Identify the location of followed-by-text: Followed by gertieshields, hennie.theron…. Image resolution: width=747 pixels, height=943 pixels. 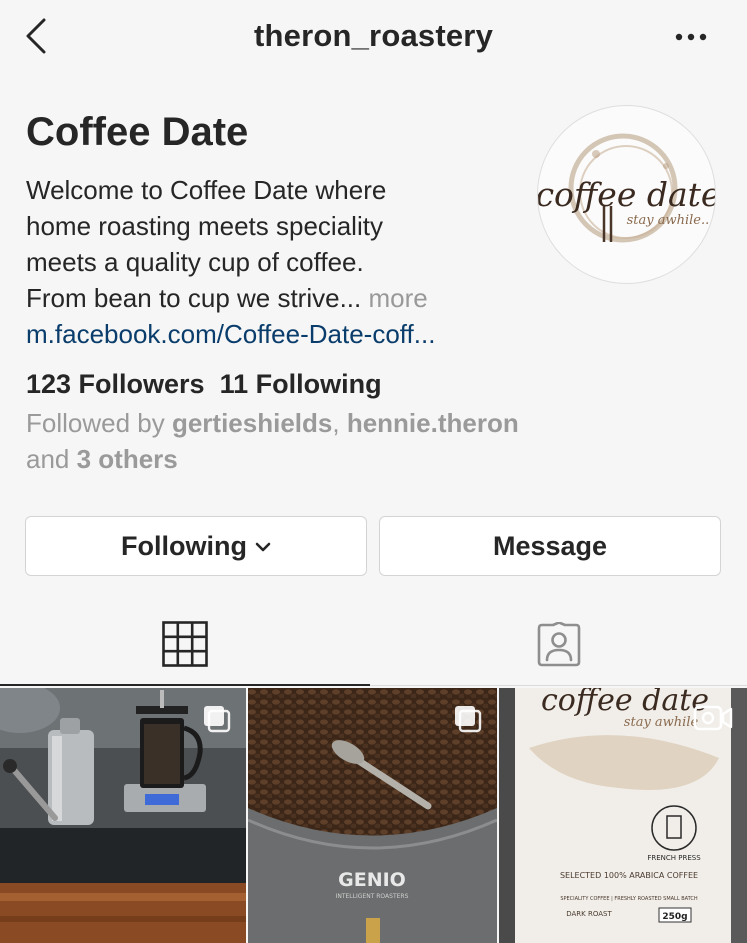
(326, 441).